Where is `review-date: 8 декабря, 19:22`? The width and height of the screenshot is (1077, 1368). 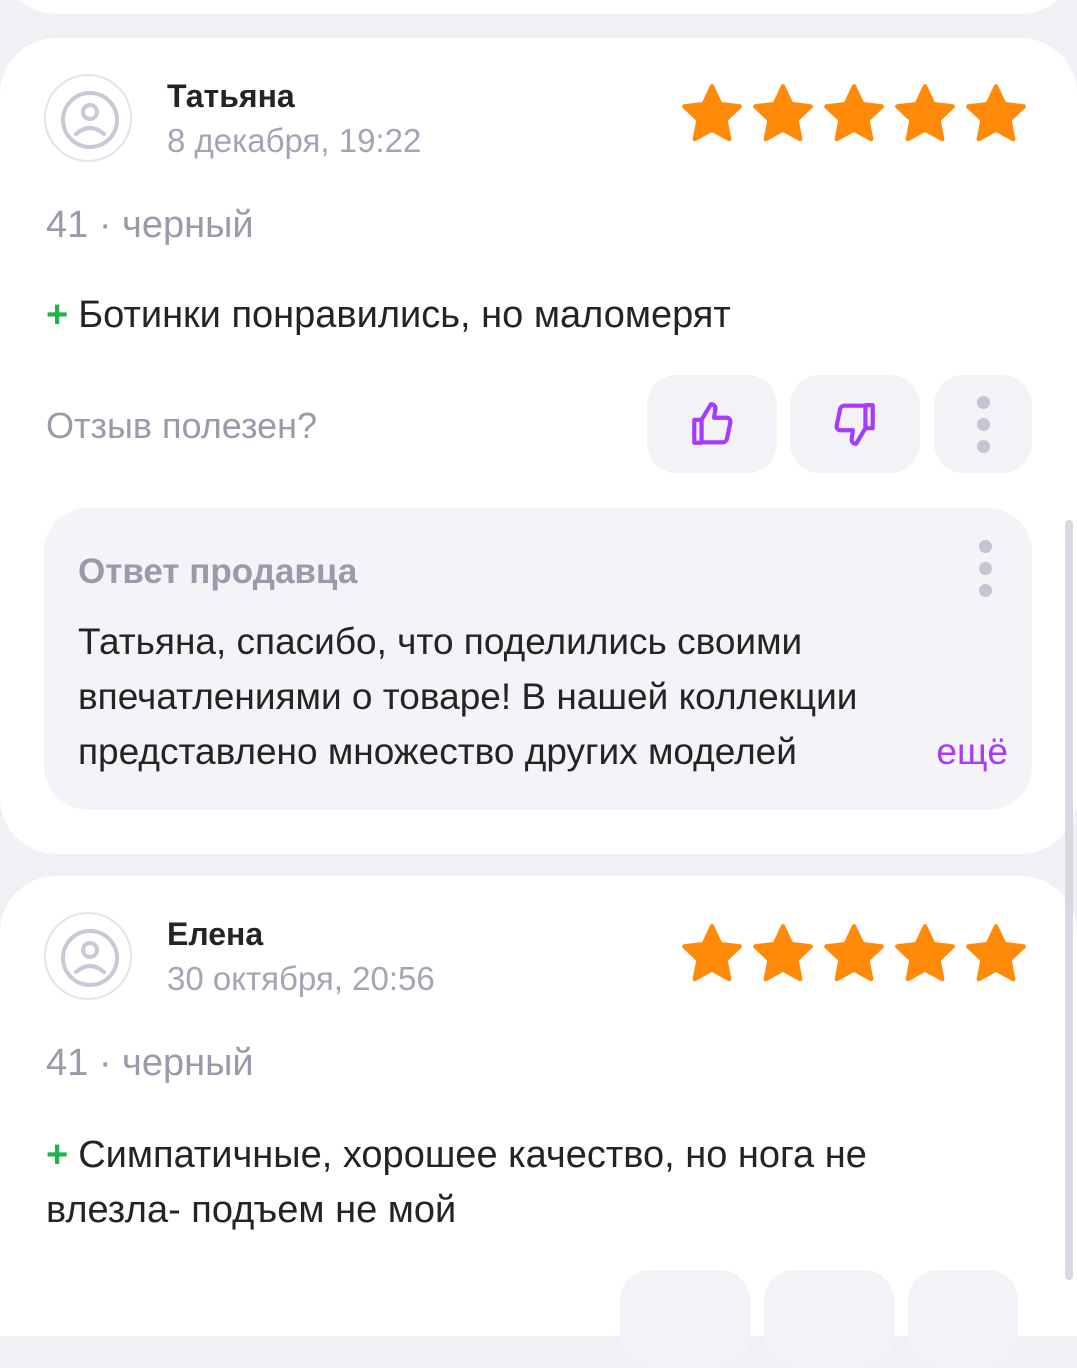 review-date: 8 декабря, 19:22 is located at coordinates (294, 140).